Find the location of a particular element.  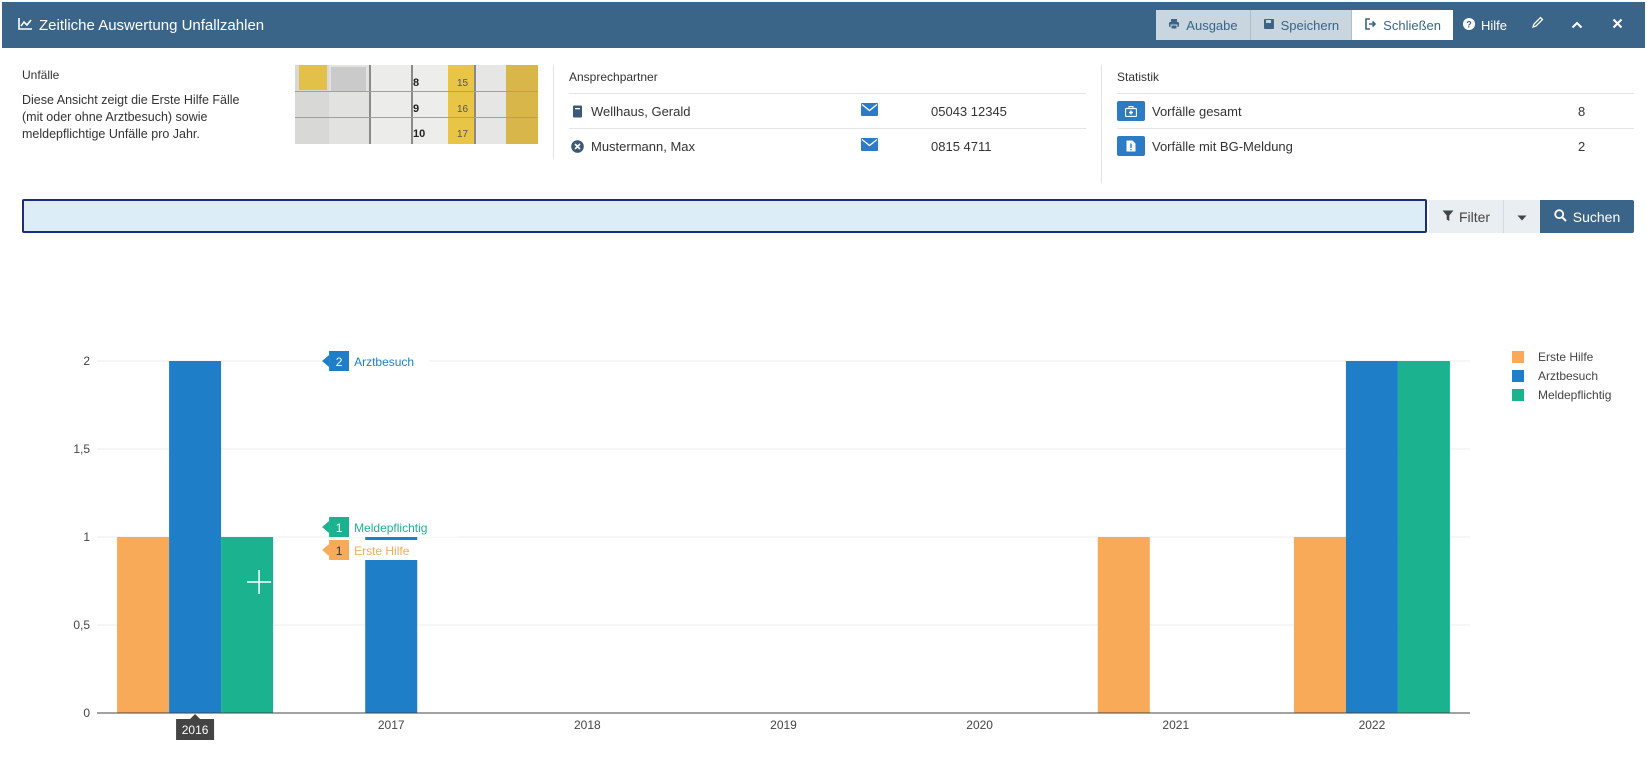

x-hover-label: 2016 is located at coordinates (195, 730).